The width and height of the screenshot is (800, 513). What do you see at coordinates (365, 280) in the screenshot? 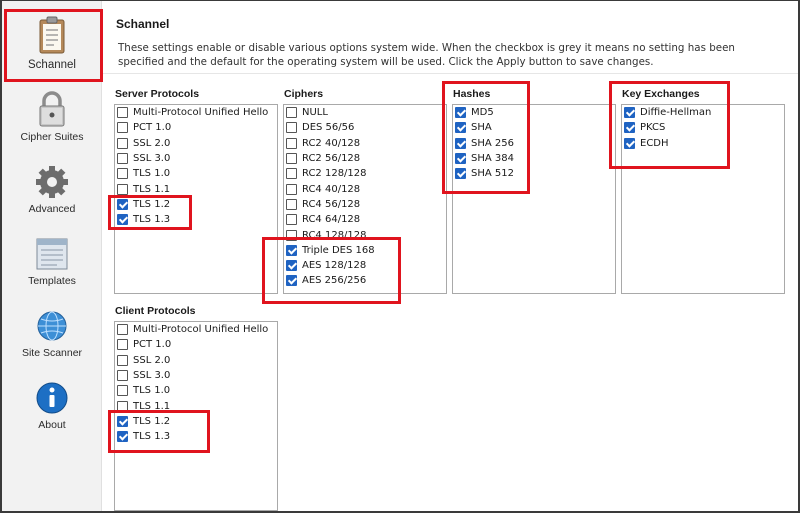
I see `checkbox-item: AES 256/256` at bounding box center [365, 280].